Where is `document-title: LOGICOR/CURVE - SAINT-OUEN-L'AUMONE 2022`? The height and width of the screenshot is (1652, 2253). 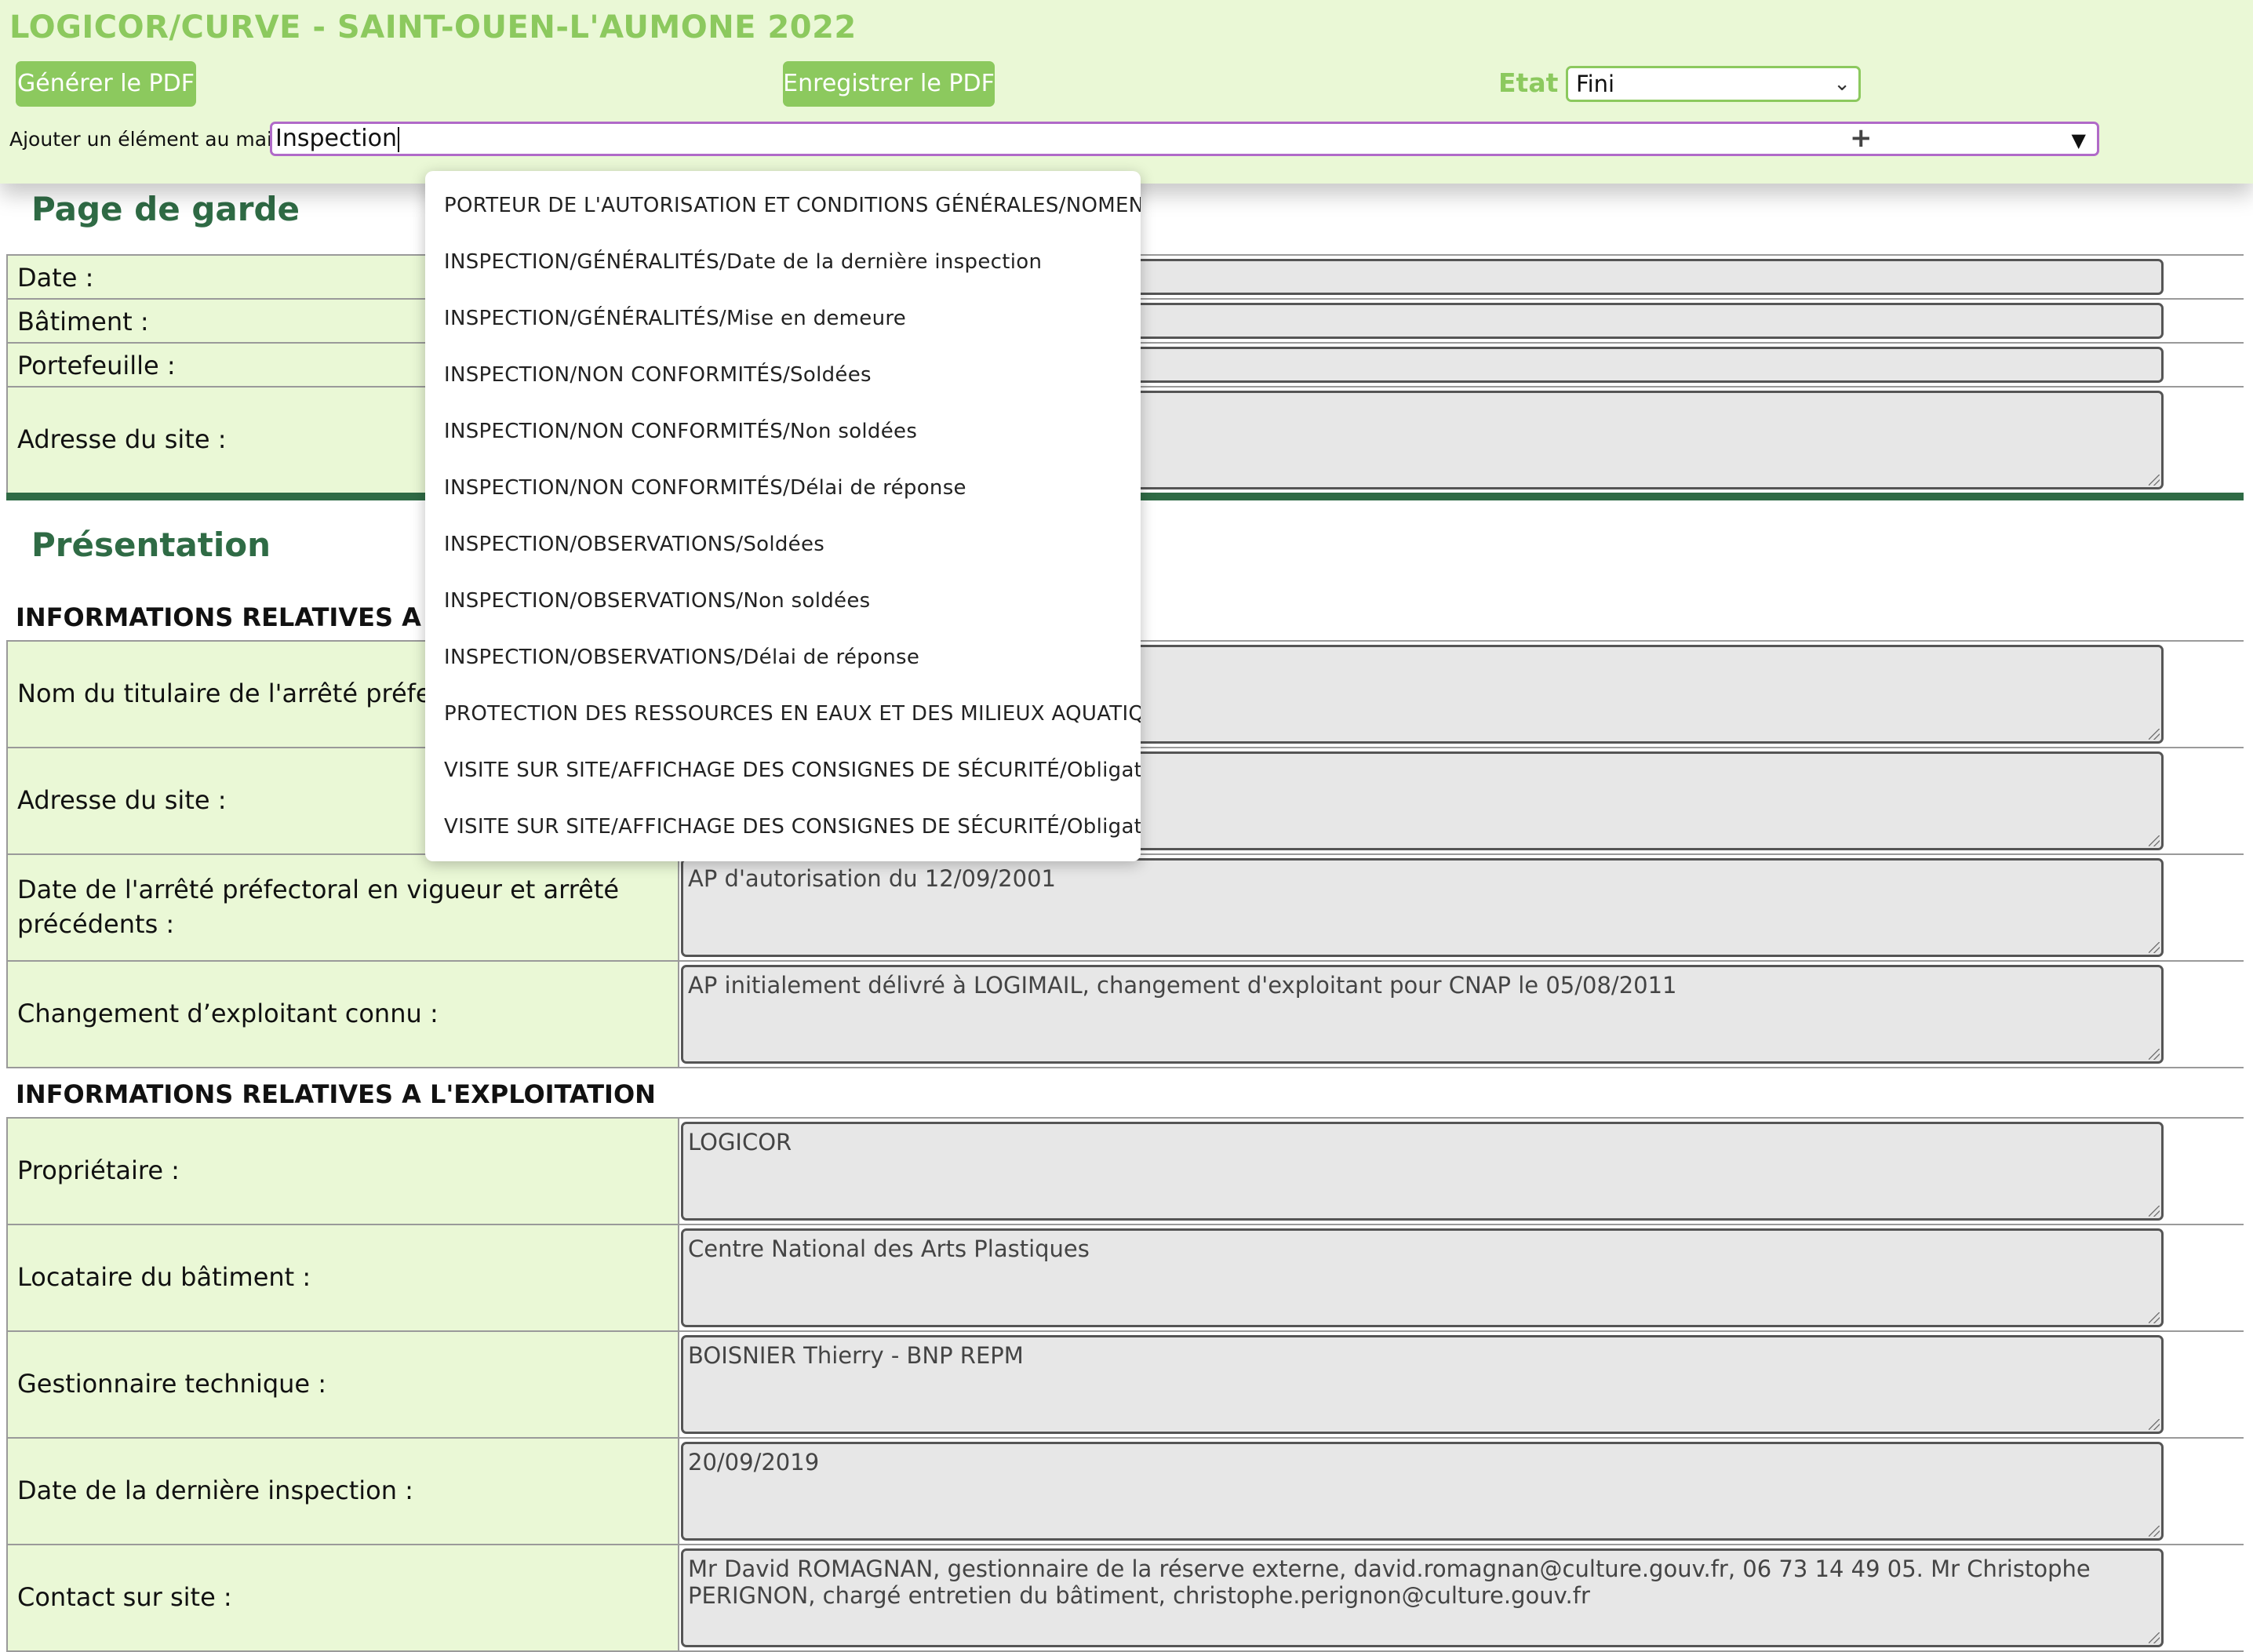 document-title: LOGICOR/CURVE - SAINT-OUEN-L'AUMONE 2022 is located at coordinates (433, 27).